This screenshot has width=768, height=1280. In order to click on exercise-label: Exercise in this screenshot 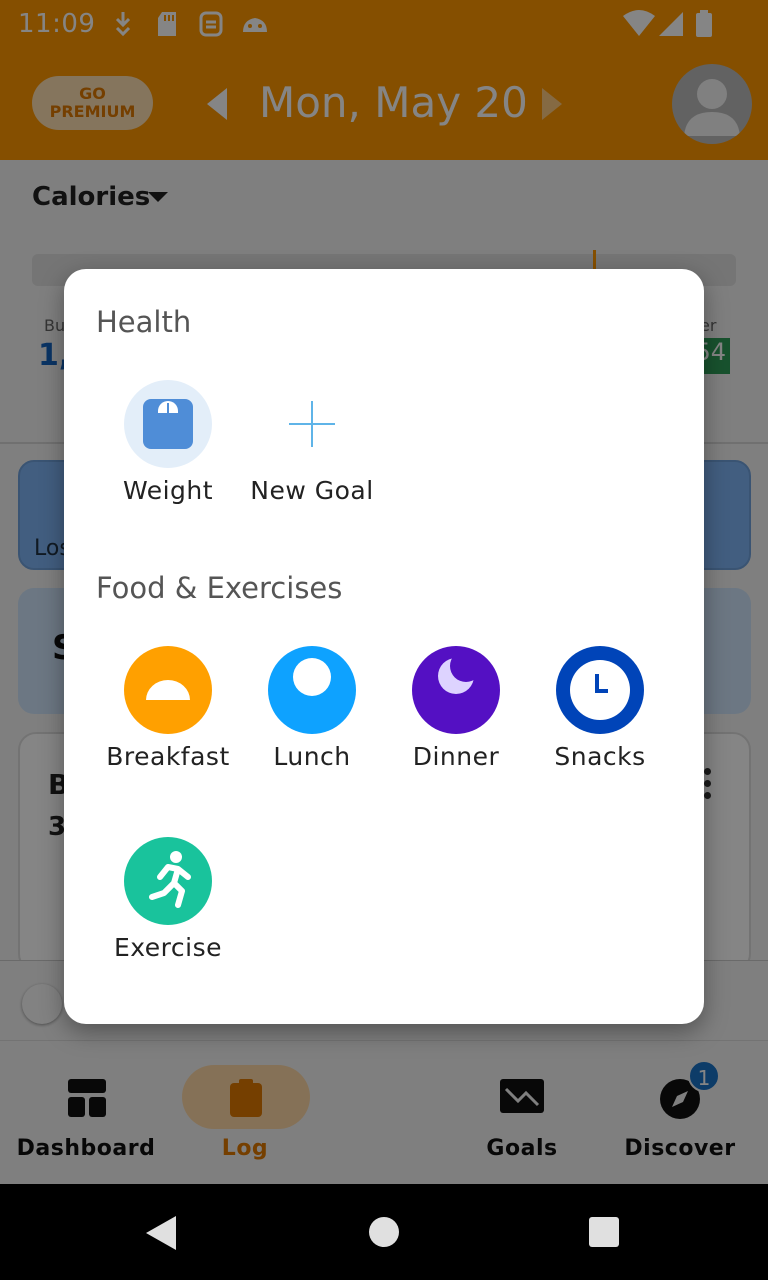, I will do `click(168, 947)`.